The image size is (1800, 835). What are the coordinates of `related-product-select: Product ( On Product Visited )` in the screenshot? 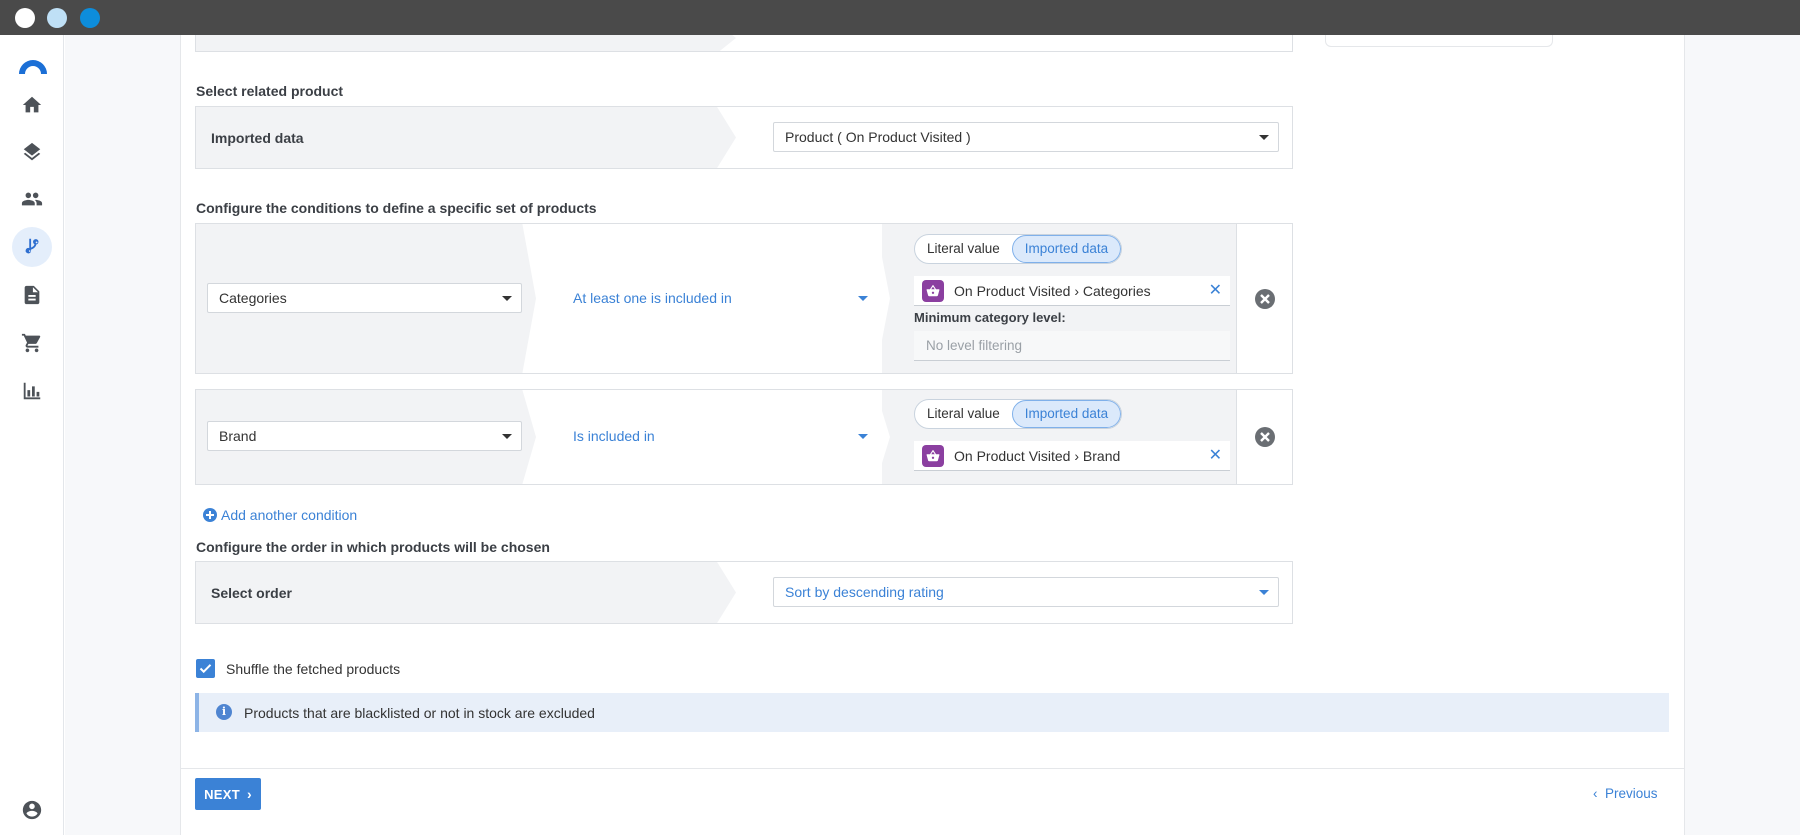 It's located at (1026, 137).